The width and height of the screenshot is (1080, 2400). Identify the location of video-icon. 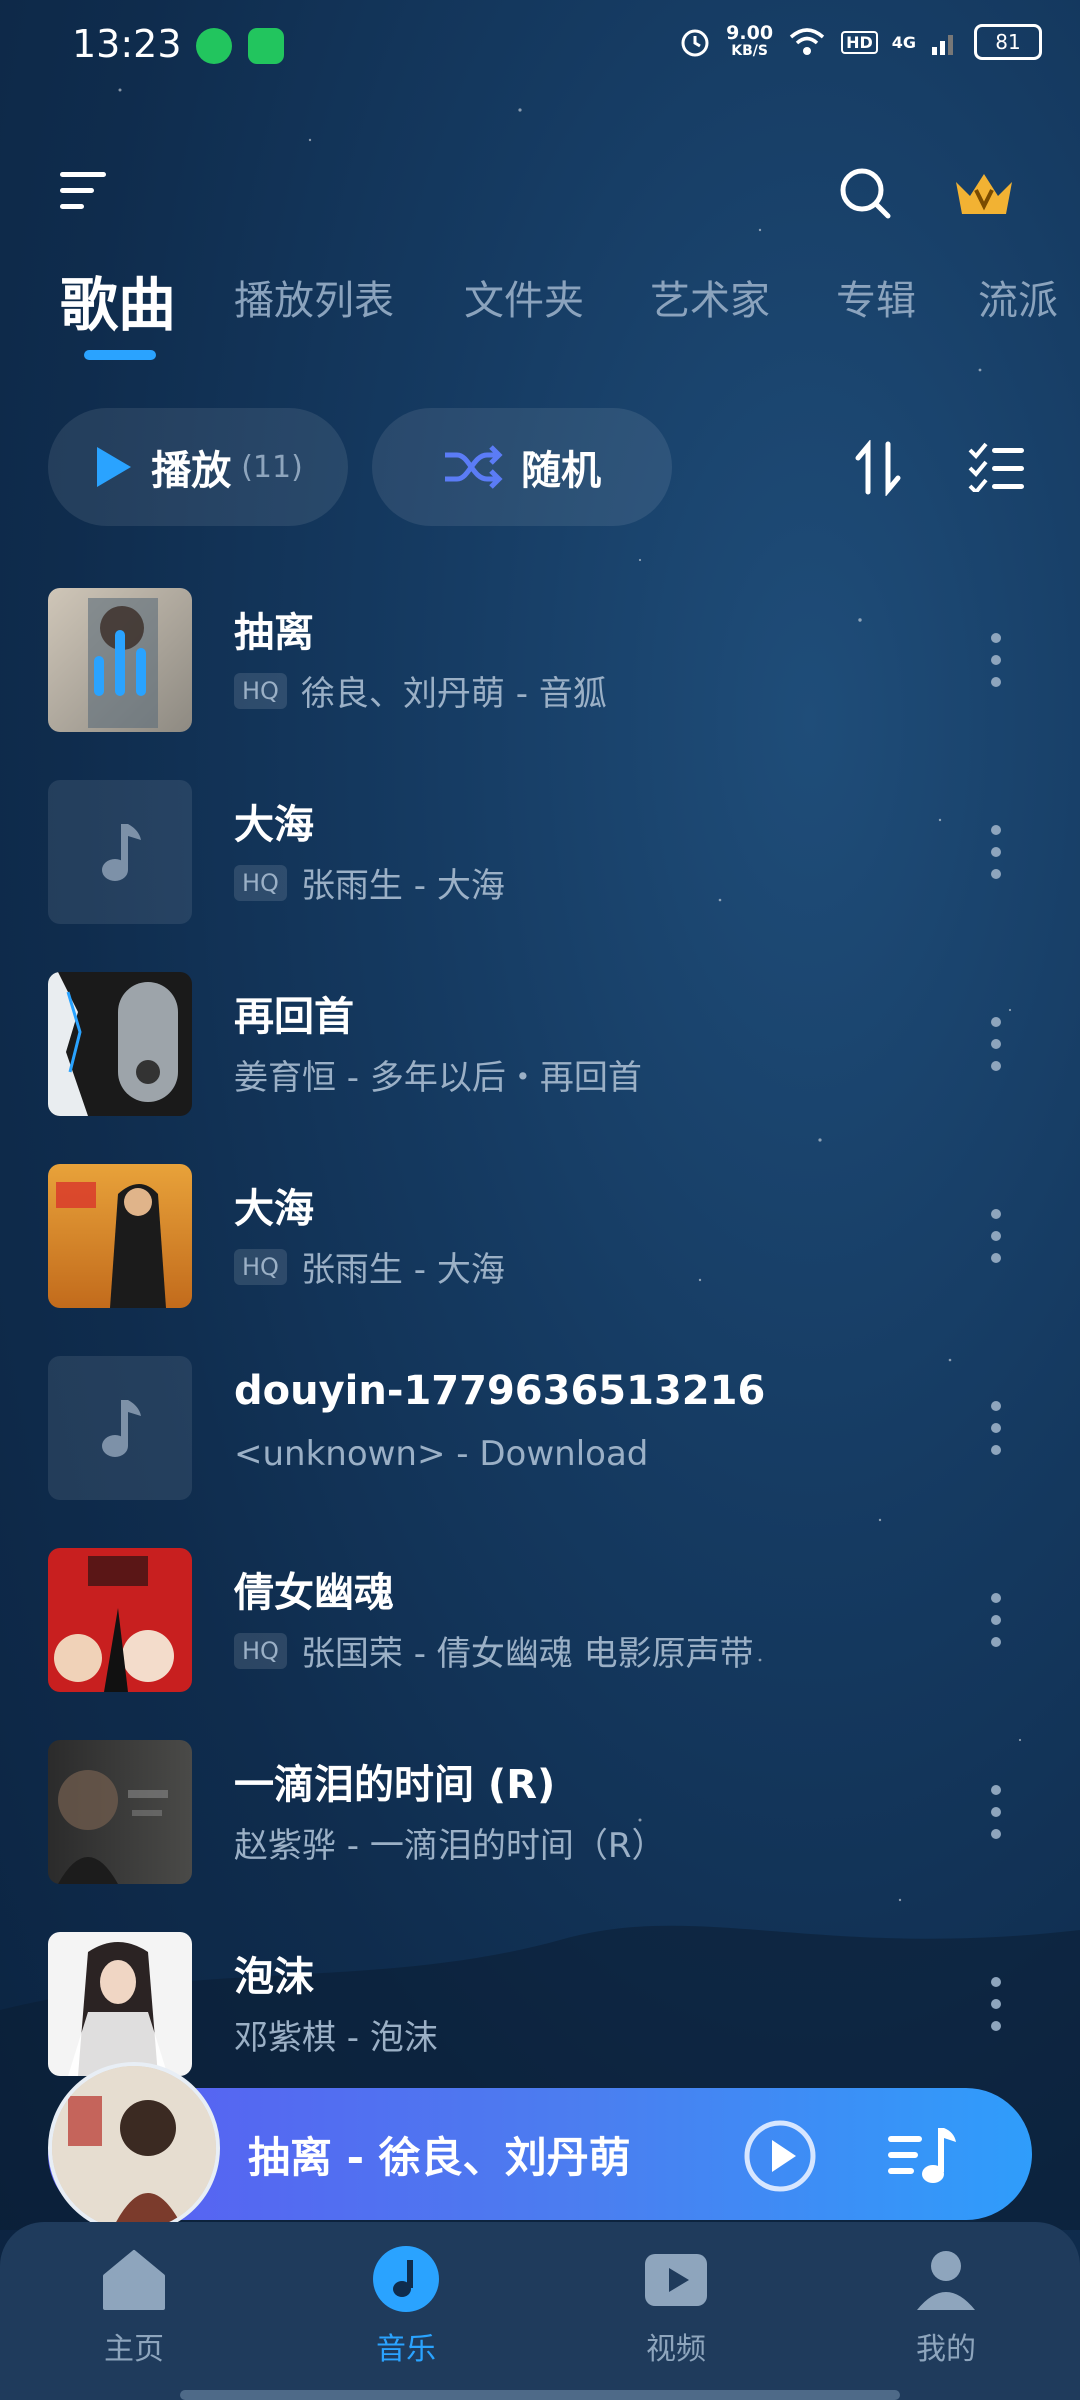
(676, 2280).